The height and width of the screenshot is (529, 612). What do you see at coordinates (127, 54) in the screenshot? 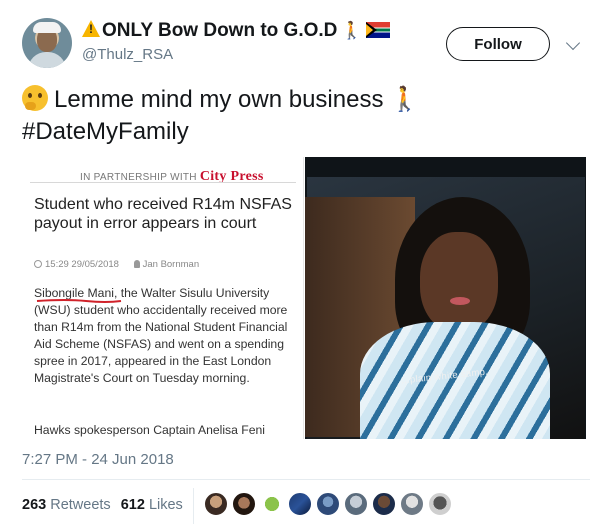
I see `user-handle: @Thulz_RSA` at bounding box center [127, 54].